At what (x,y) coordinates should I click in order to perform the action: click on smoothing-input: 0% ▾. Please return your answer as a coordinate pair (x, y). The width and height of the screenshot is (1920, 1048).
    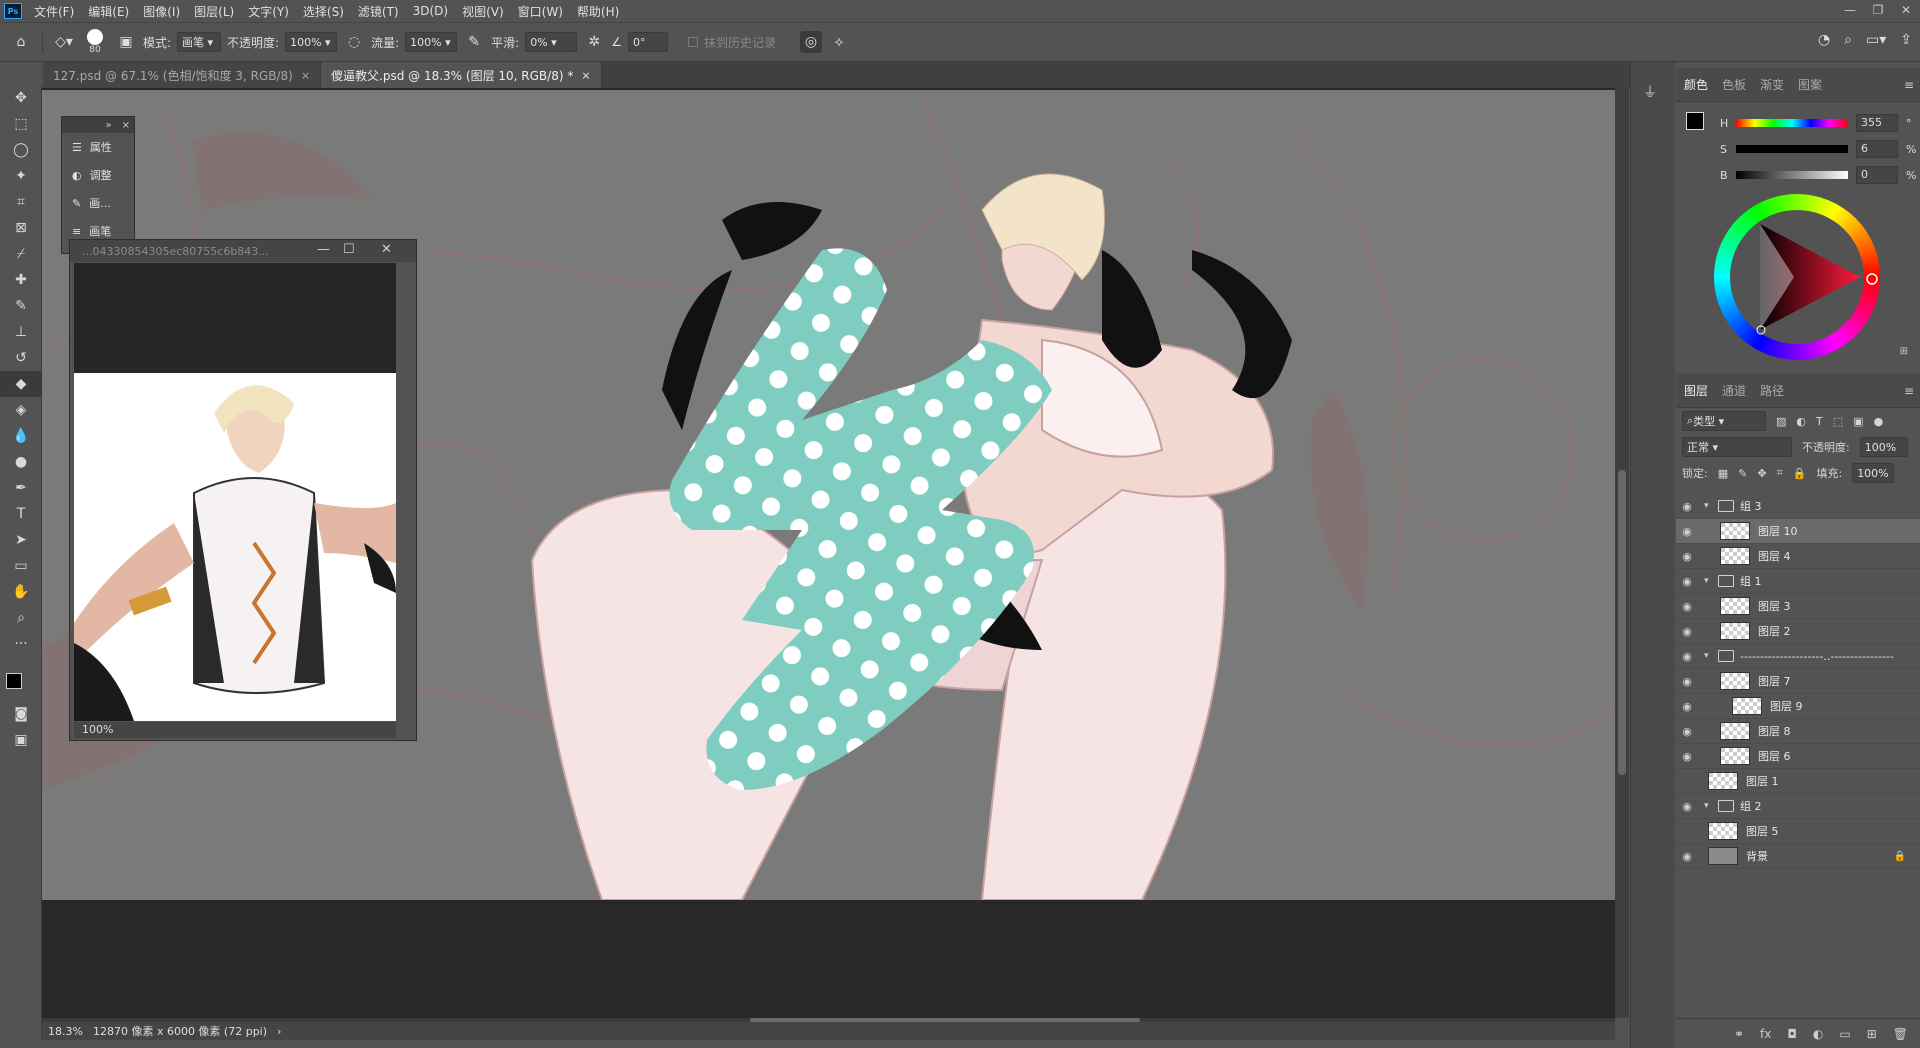
    Looking at the image, I should click on (551, 42).